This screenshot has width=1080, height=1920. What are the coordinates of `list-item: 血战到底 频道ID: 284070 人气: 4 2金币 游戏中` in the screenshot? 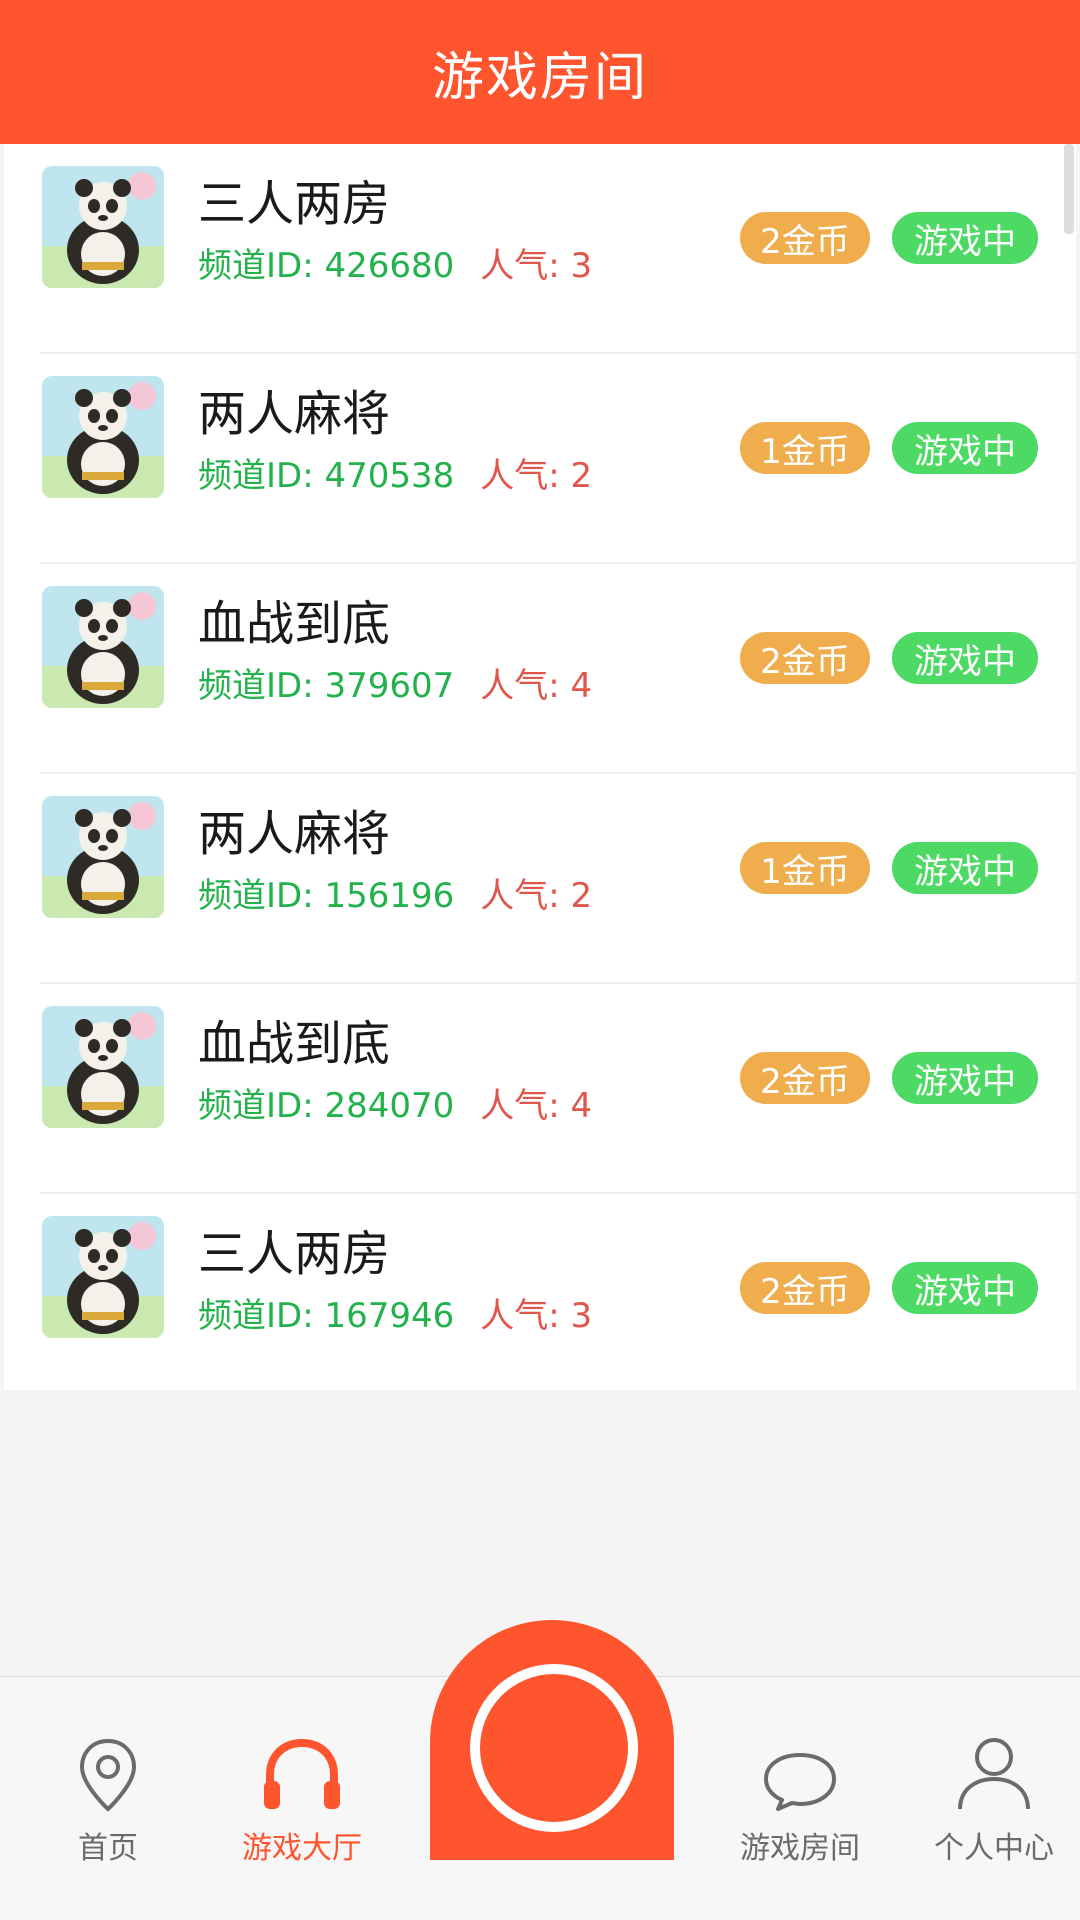 It's located at (558, 1089).